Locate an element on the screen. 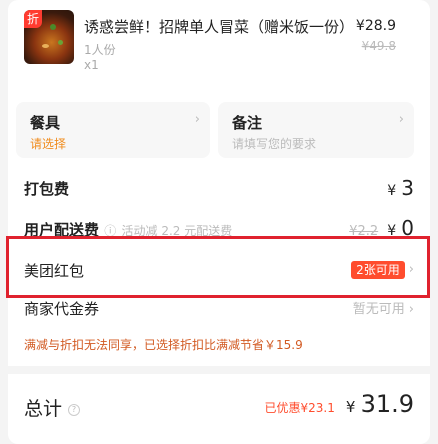 Image resolution: width=438 pixels, height=444 pixels. question-icon: ? is located at coordinates (74, 409).